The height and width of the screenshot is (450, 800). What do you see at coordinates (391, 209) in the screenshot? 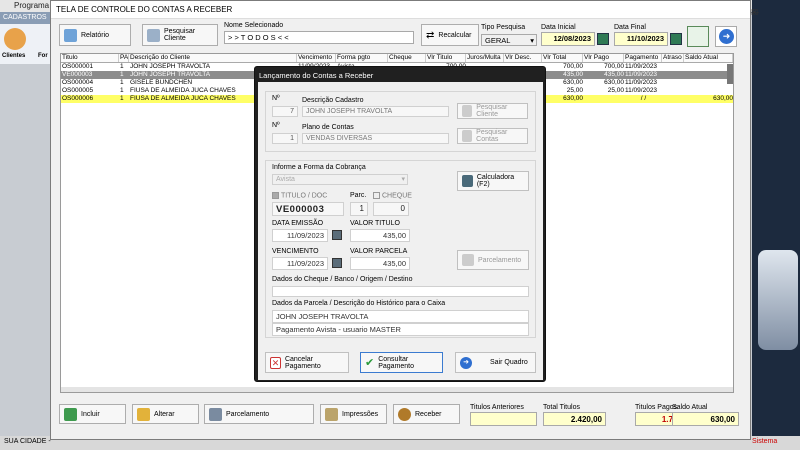
I see `cheque-field: 0` at bounding box center [391, 209].